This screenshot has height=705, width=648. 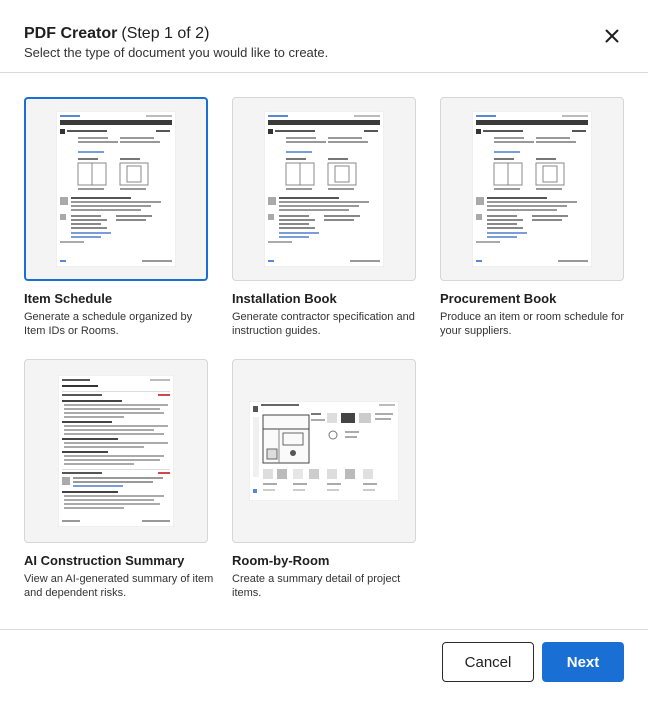 I want to click on next-button: Next, so click(x=583, y=662).